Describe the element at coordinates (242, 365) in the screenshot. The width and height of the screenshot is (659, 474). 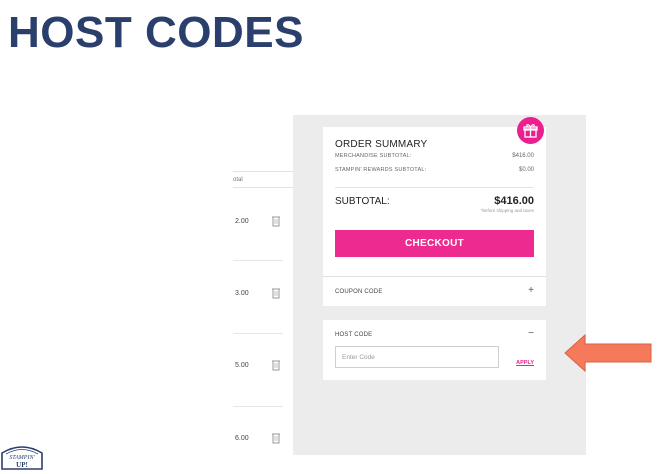
I see `item-price: 5.00` at that location.